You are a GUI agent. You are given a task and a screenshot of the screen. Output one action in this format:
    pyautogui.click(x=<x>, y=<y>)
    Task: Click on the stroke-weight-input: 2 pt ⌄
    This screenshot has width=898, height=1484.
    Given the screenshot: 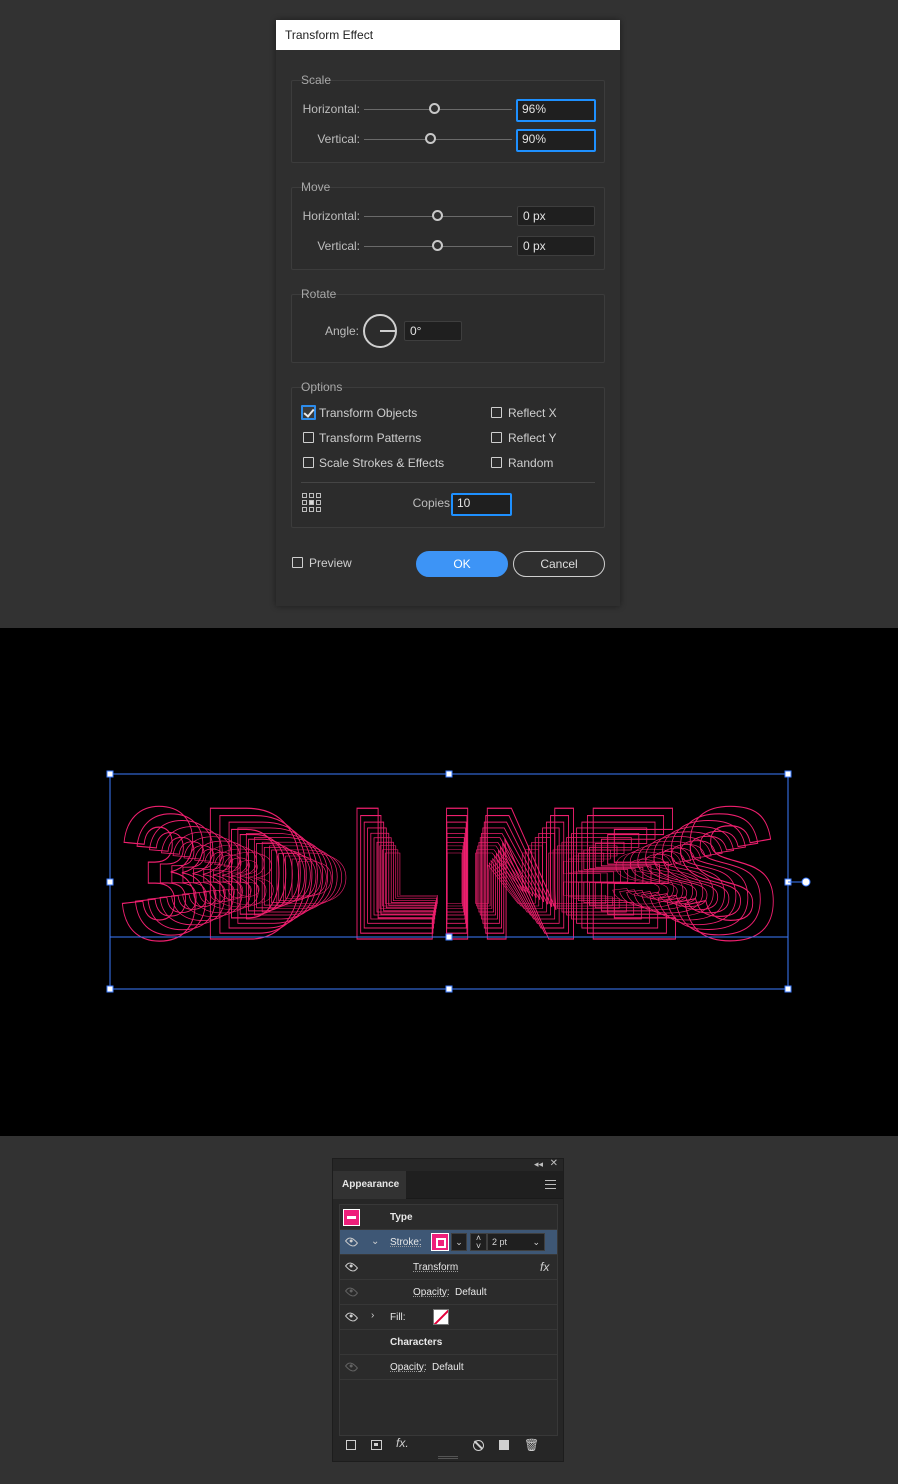 What is the action you would take?
    pyautogui.click(x=516, y=1242)
    